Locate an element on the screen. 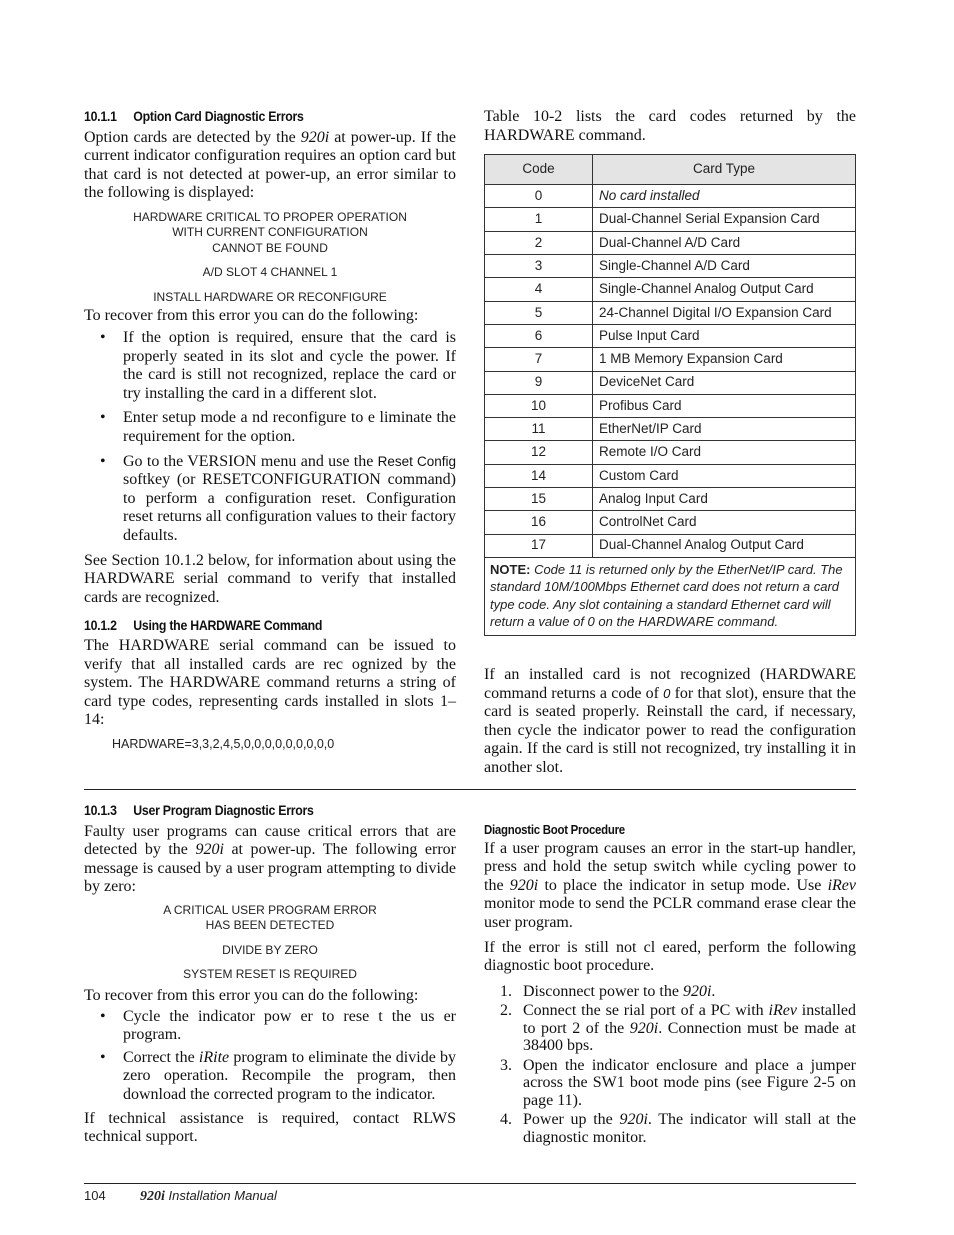 Image resolution: width=954 pixels, height=1235 pixels. table-row: 6 Pulse Input Card is located at coordinates (670, 336).